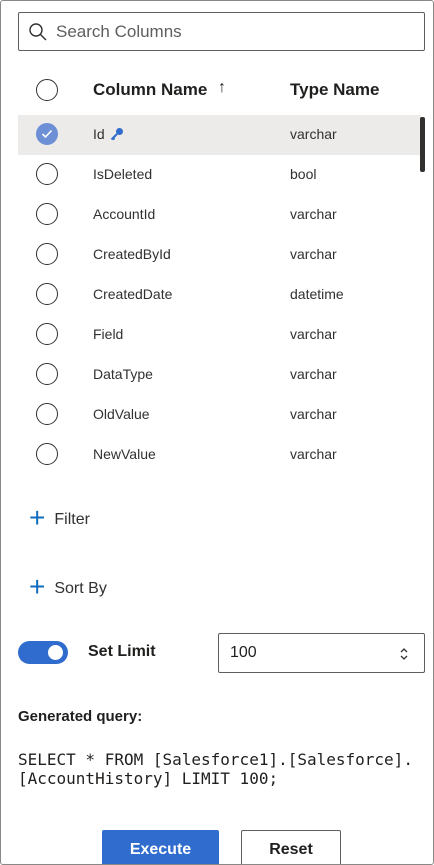 This screenshot has height=865, width=434. What do you see at coordinates (108, 334) in the screenshot?
I see `column-name: Field` at bounding box center [108, 334].